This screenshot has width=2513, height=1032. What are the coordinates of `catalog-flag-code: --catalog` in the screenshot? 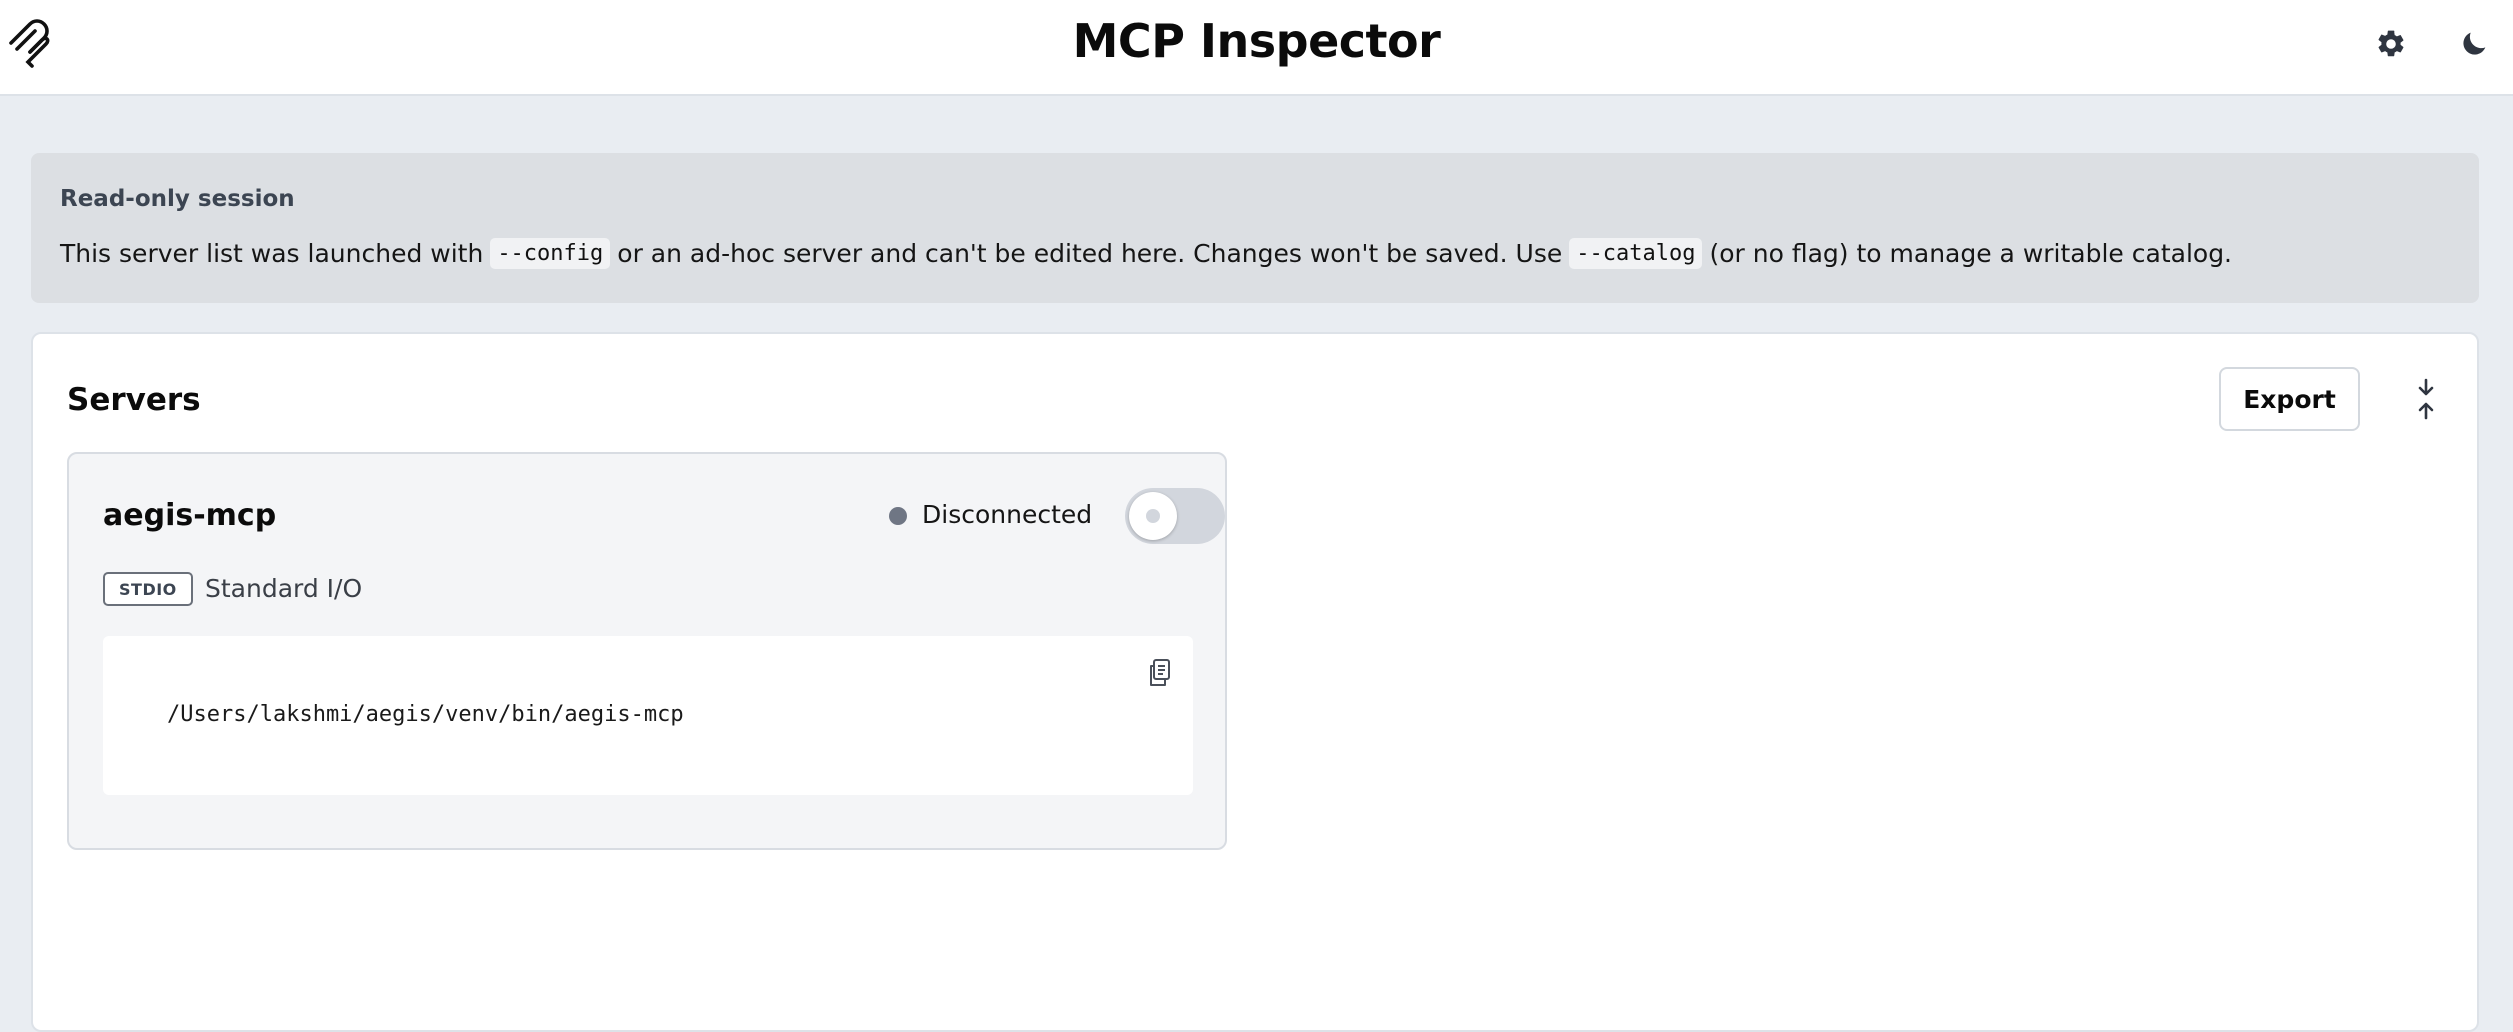 It's located at (1636, 253).